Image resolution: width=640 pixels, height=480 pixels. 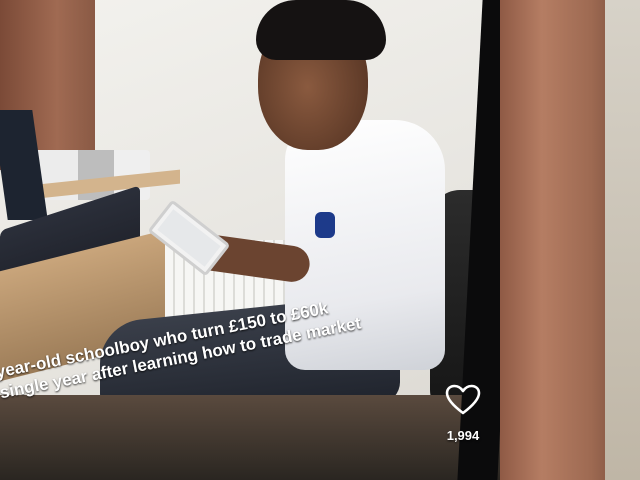 What do you see at coordinates (325, 225) in the screenshot?
I see `shirt-logo` at bounding box center [325, 225].